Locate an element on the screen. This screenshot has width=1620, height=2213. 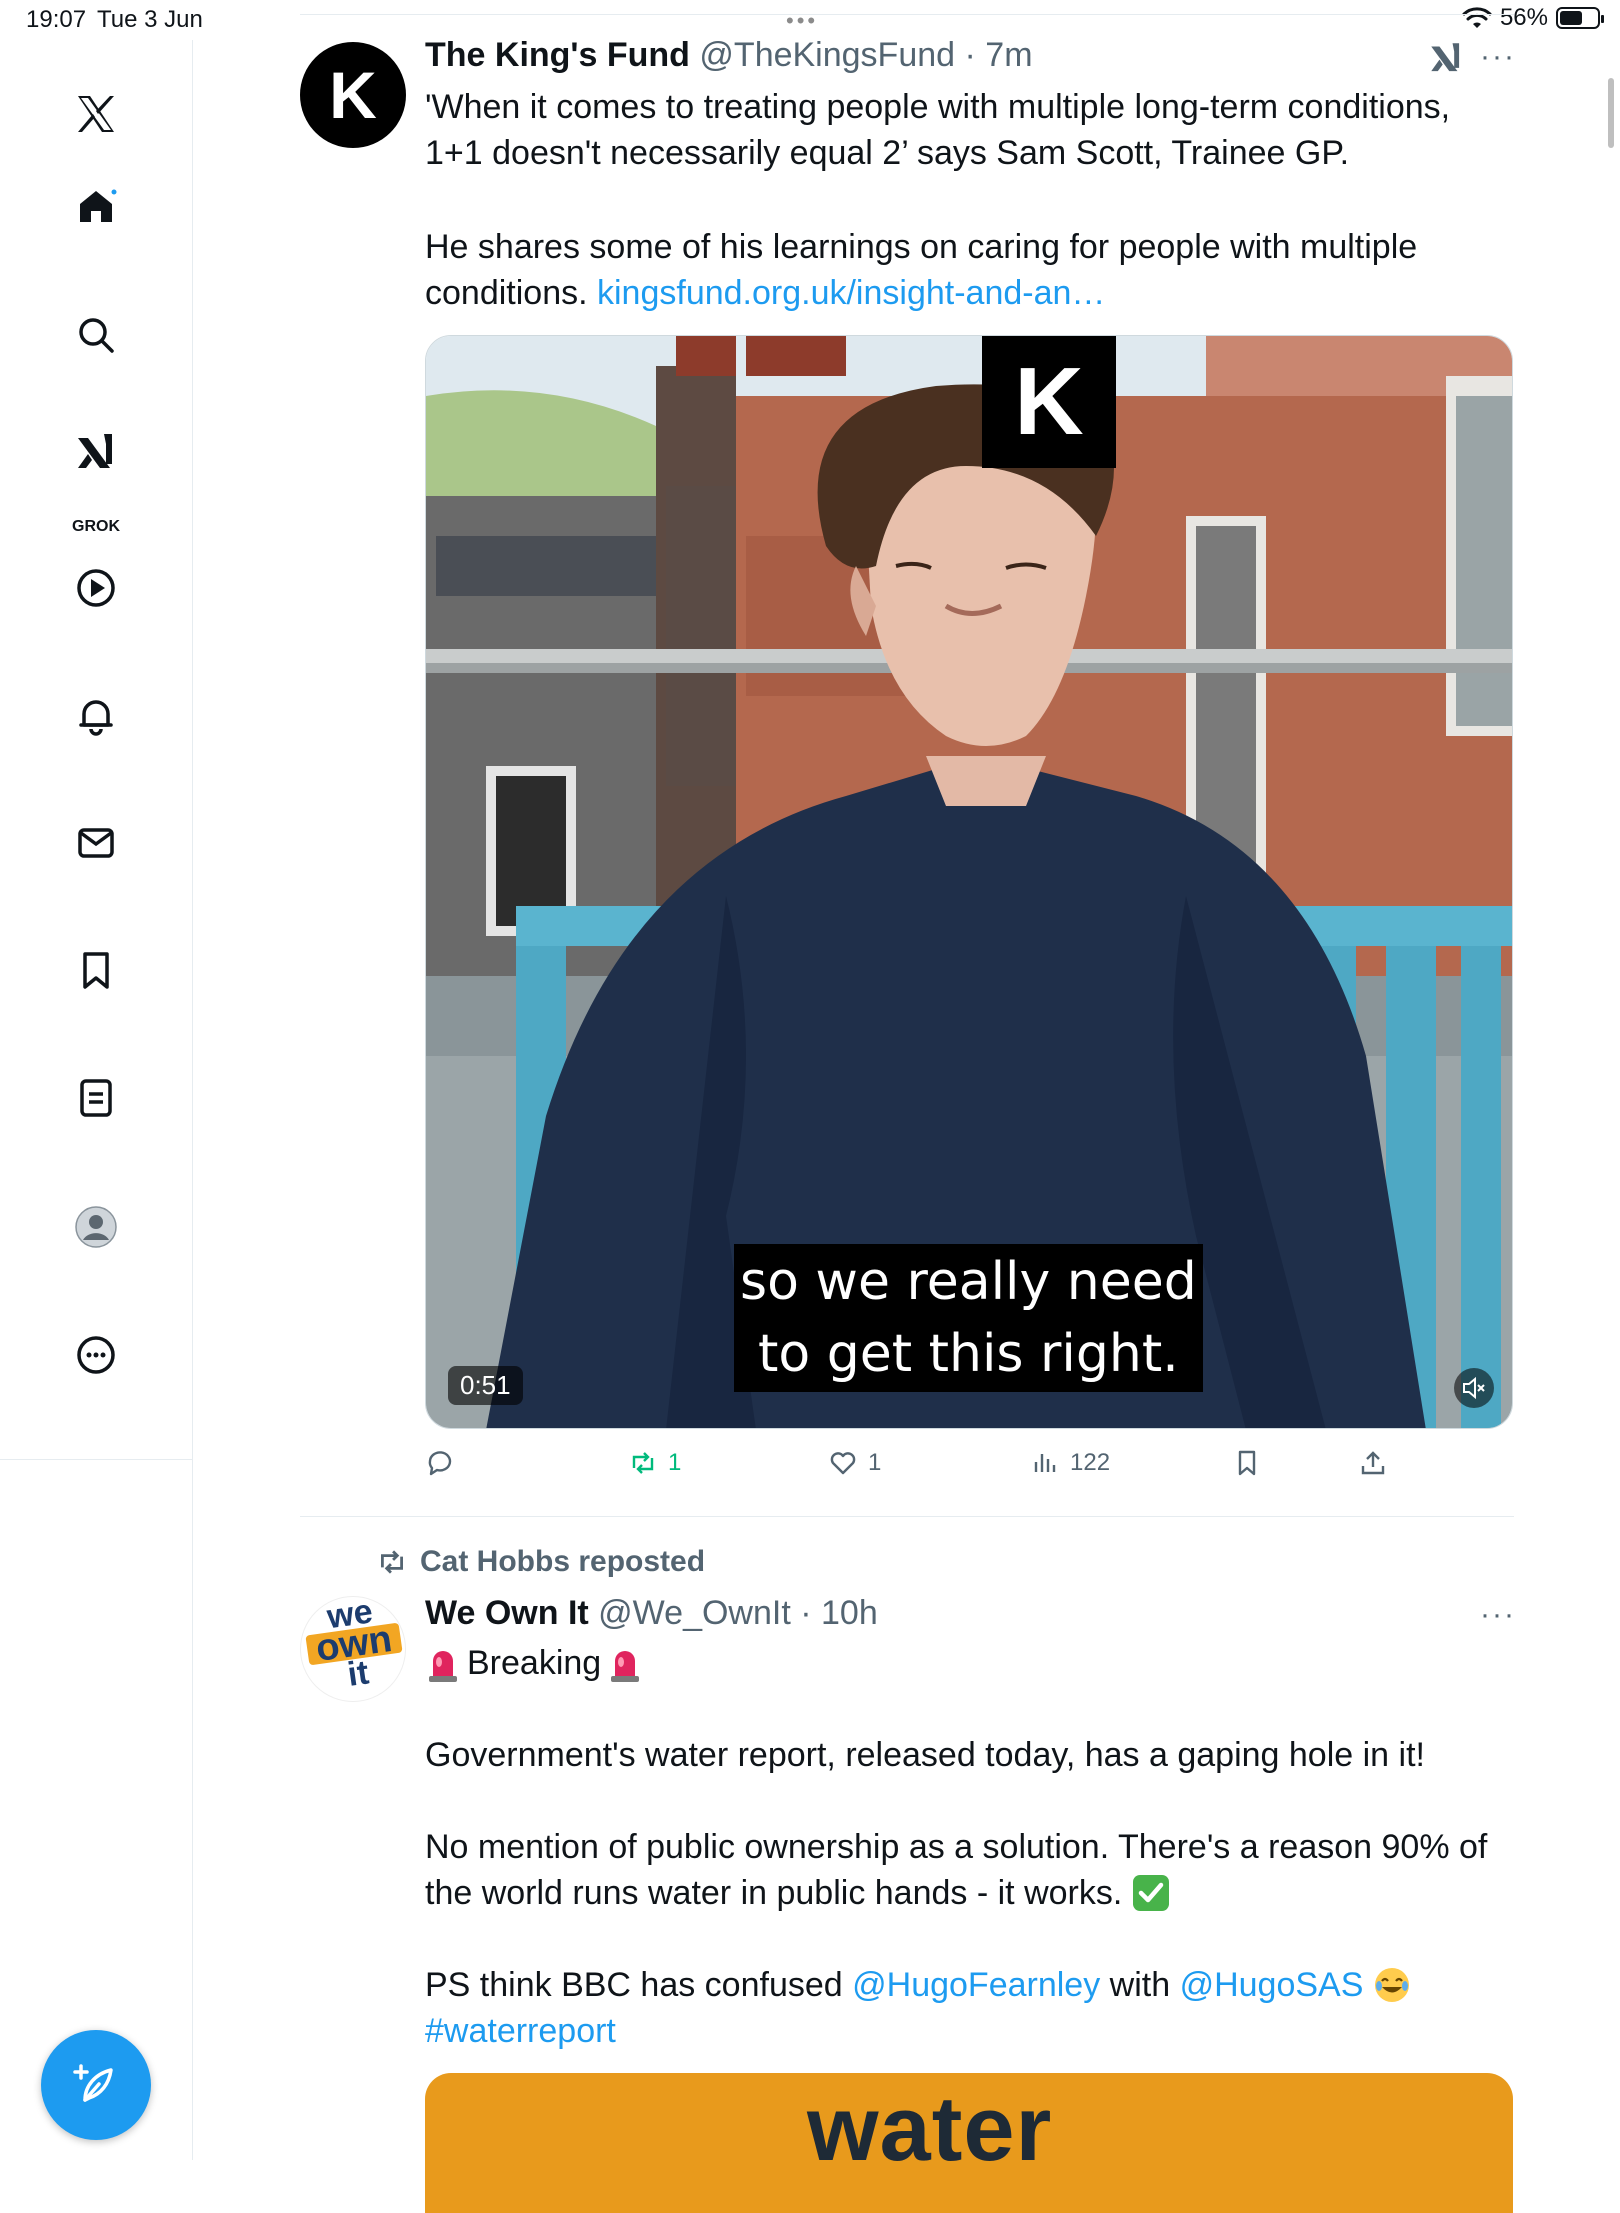
multitask-dots: ••• is located at coordinates (802, 21).